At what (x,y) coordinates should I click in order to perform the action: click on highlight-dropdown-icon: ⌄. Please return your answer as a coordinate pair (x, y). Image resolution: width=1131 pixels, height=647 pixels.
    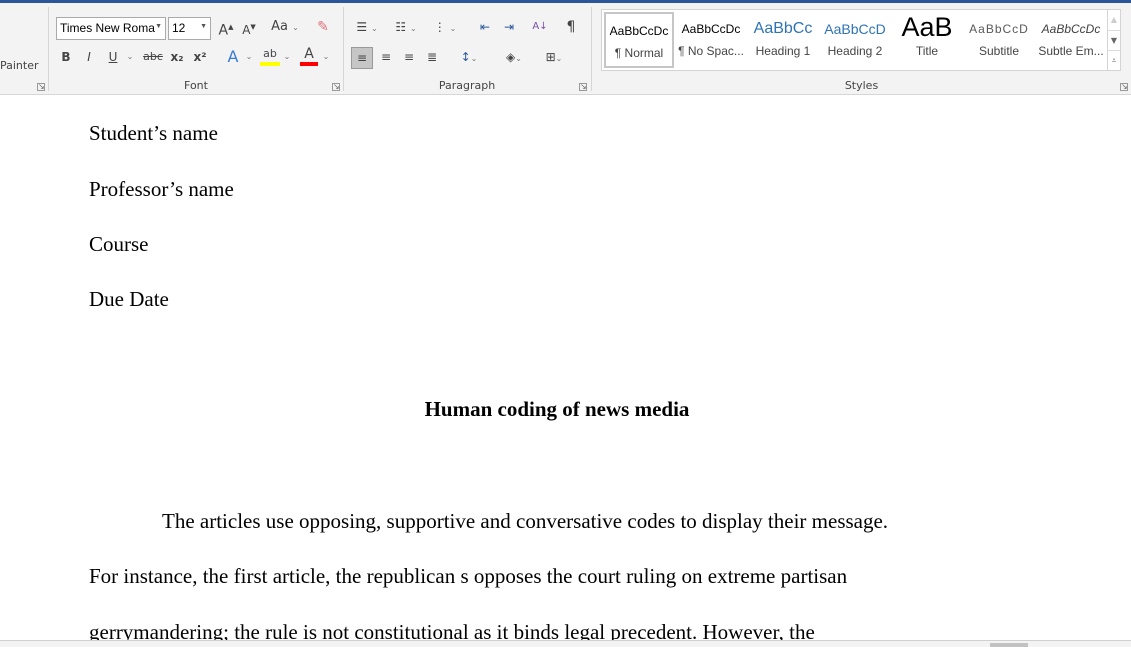
    Looking at the image, I should click on (287, 58).